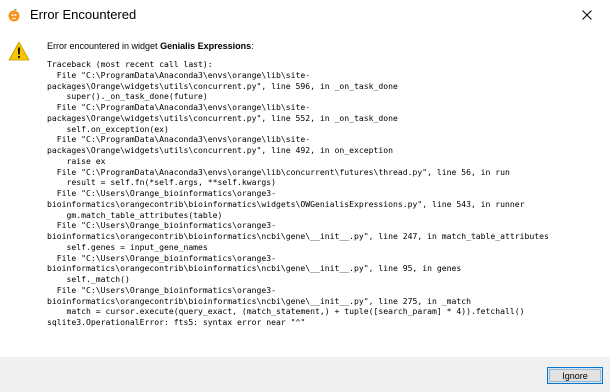  What do you see at coordinates (305, 374) in the screenshot?
I see `button-bar: Ignore` at bounding box center [305, 374].